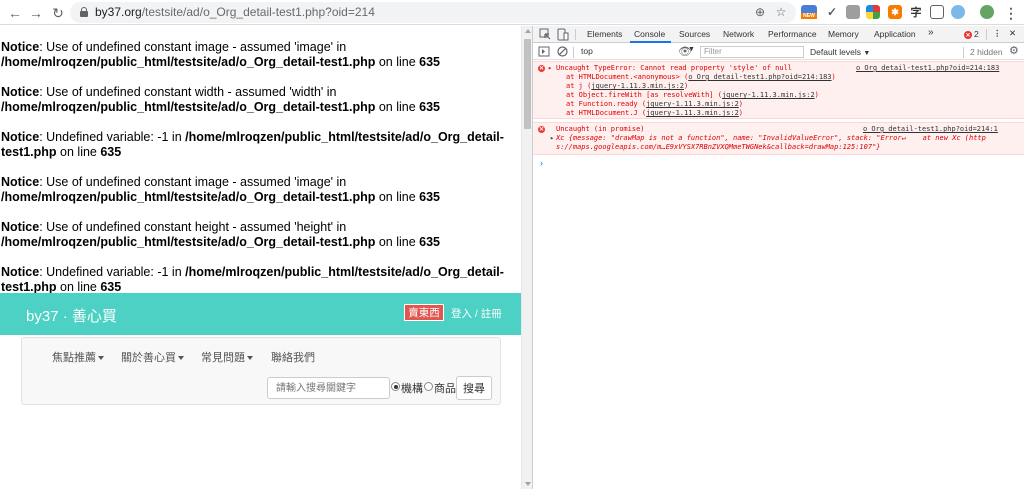 Image resolution: width=1024 pixels, height=489 pixels. I want to click on menu-panel: 焦點推薦 關於善心買 常見問題 聯絡我們 機構 商品 搜尋, so click(261, 371).